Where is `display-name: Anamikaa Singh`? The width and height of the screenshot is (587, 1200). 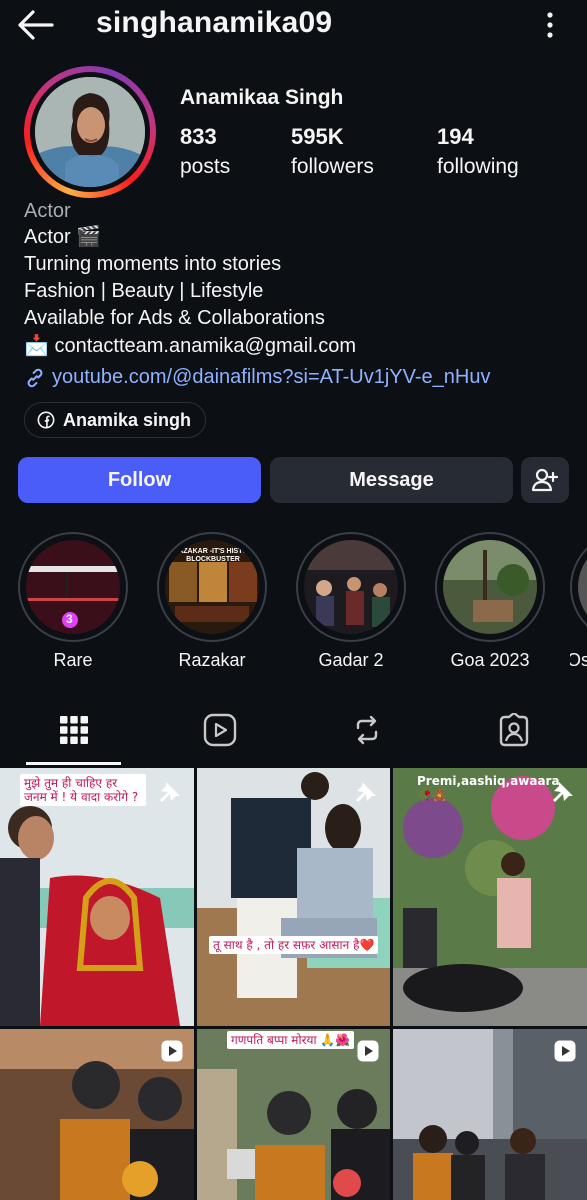 display-name: Anamikaa Singh is located at coordinates (262, 97).